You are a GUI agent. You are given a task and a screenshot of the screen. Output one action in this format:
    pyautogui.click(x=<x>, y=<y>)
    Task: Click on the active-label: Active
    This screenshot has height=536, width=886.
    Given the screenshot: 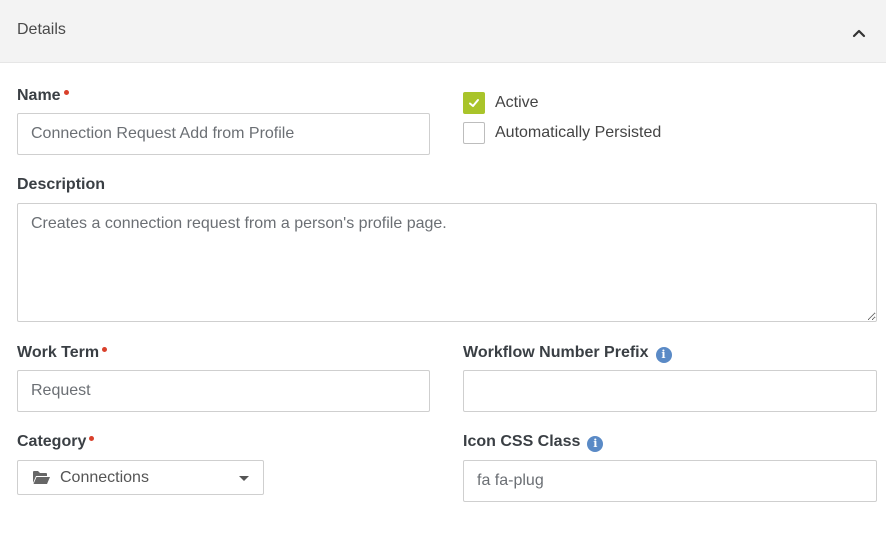 What is the action you would take?
    pyautogui.click(x=517, y=102)
    